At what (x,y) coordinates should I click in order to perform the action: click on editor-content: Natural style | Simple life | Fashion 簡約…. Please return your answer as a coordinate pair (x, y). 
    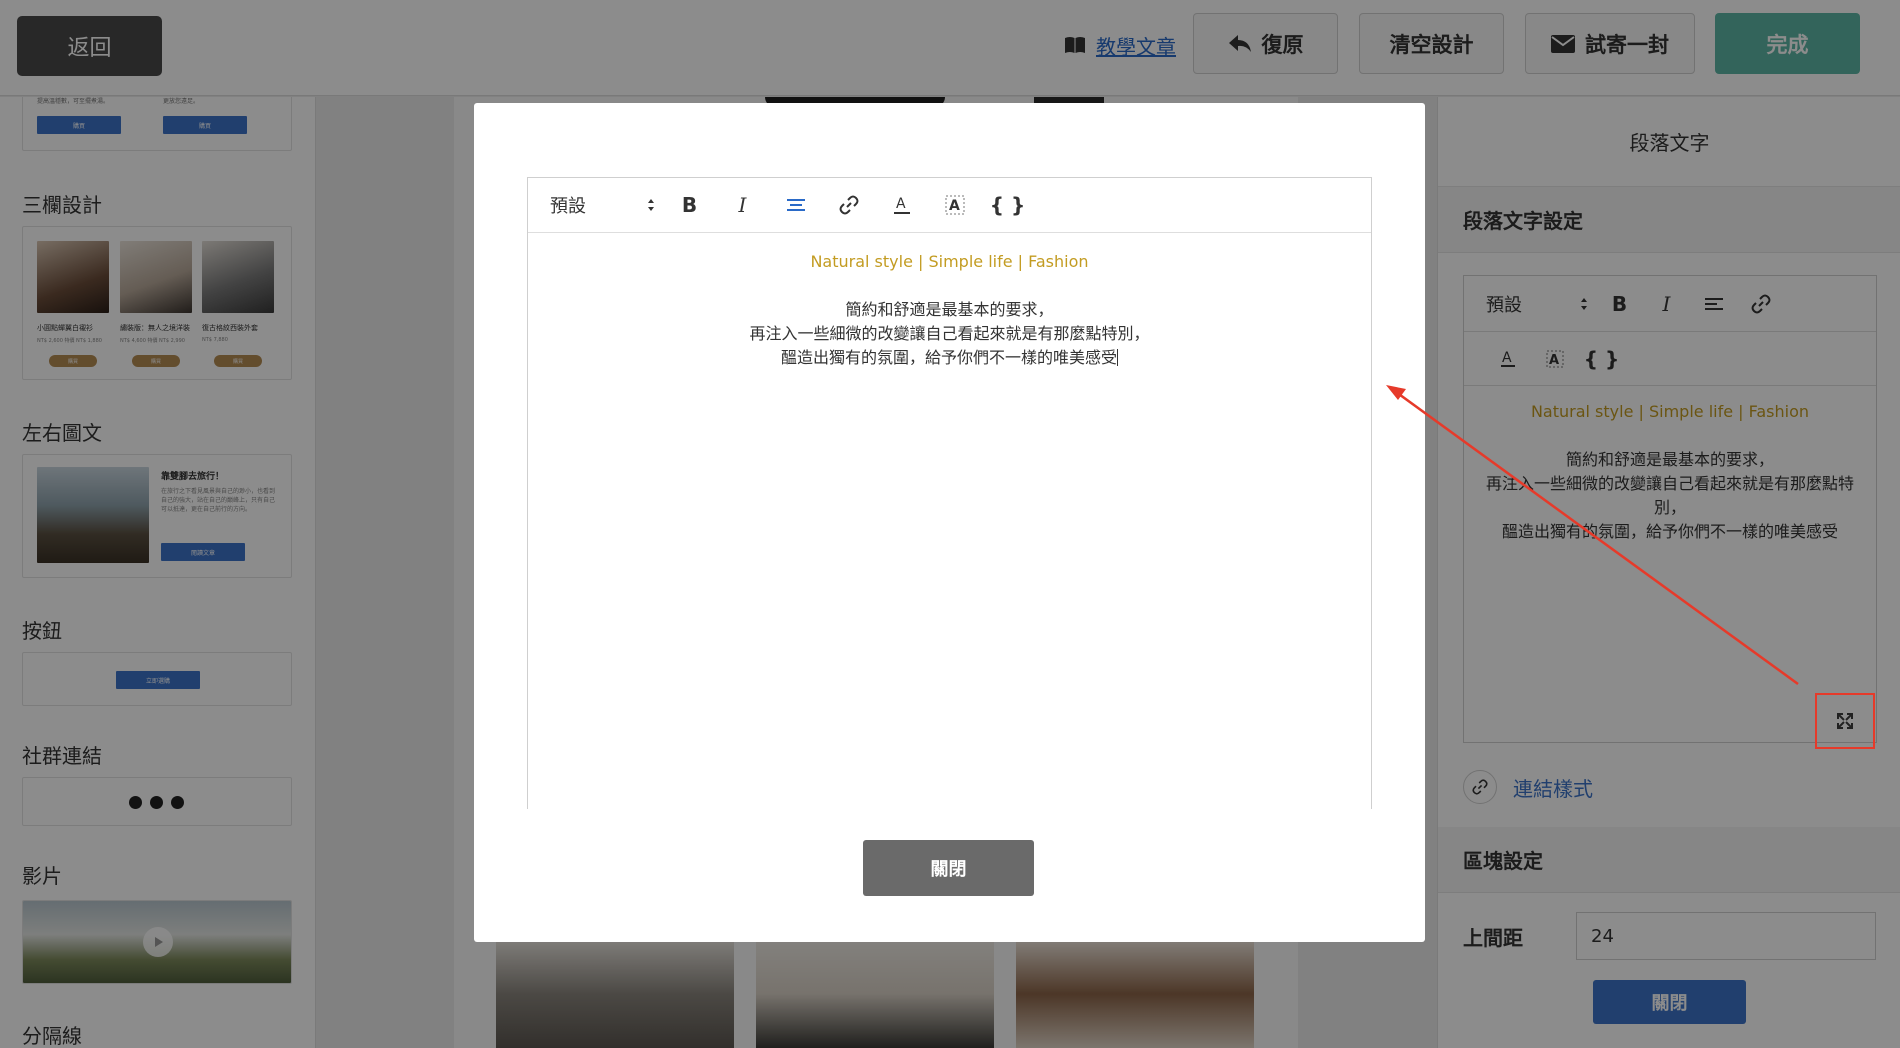
    Looking at the image, I should click on (949, 301).